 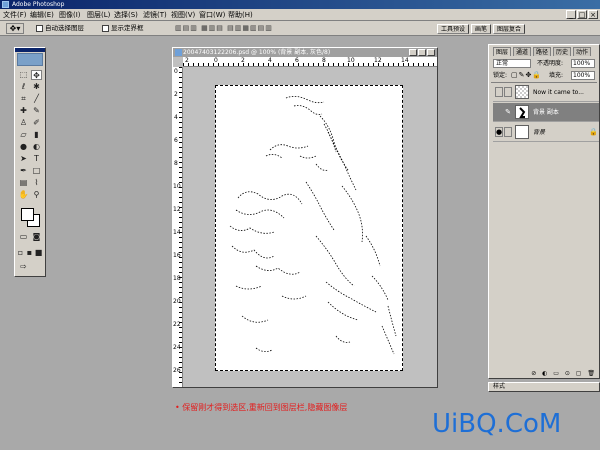 What do you see at coordinates (23, 123) in the screenshot?
I see `clone-stamp-tool-icon: ♙` at bounding box center [23, 123].